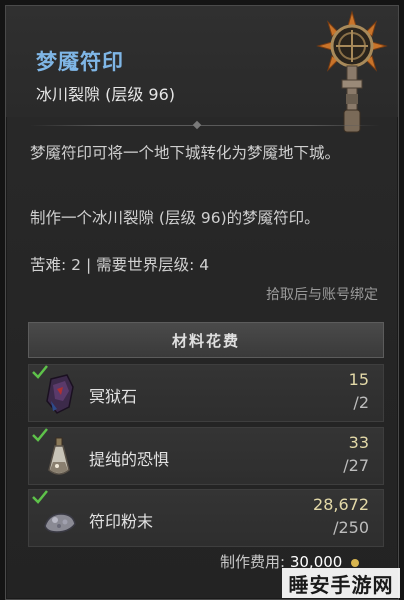 The width and height of the screenshot is (404, 600). I want to click on material-name: 符印粉末, so click(121, 521).